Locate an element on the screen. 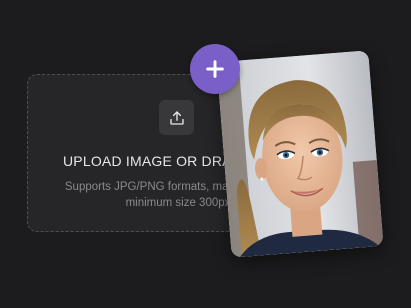 This screenshot has width=411, height=308. add-button is located at coordinates (215, 69).